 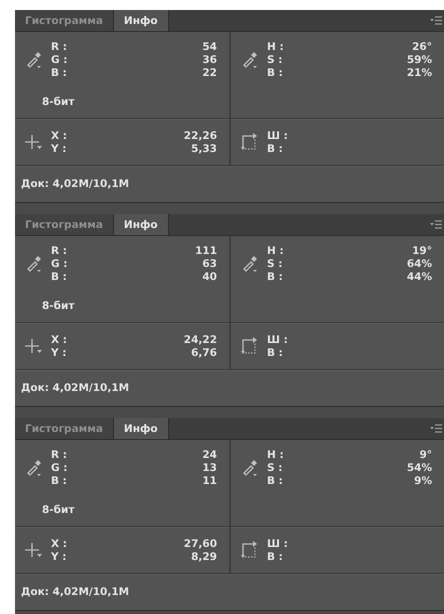 What do you see at coordinates (419, 276) in the screenshot?
I see `field-value: 44%` at bounding box center [419, 276].